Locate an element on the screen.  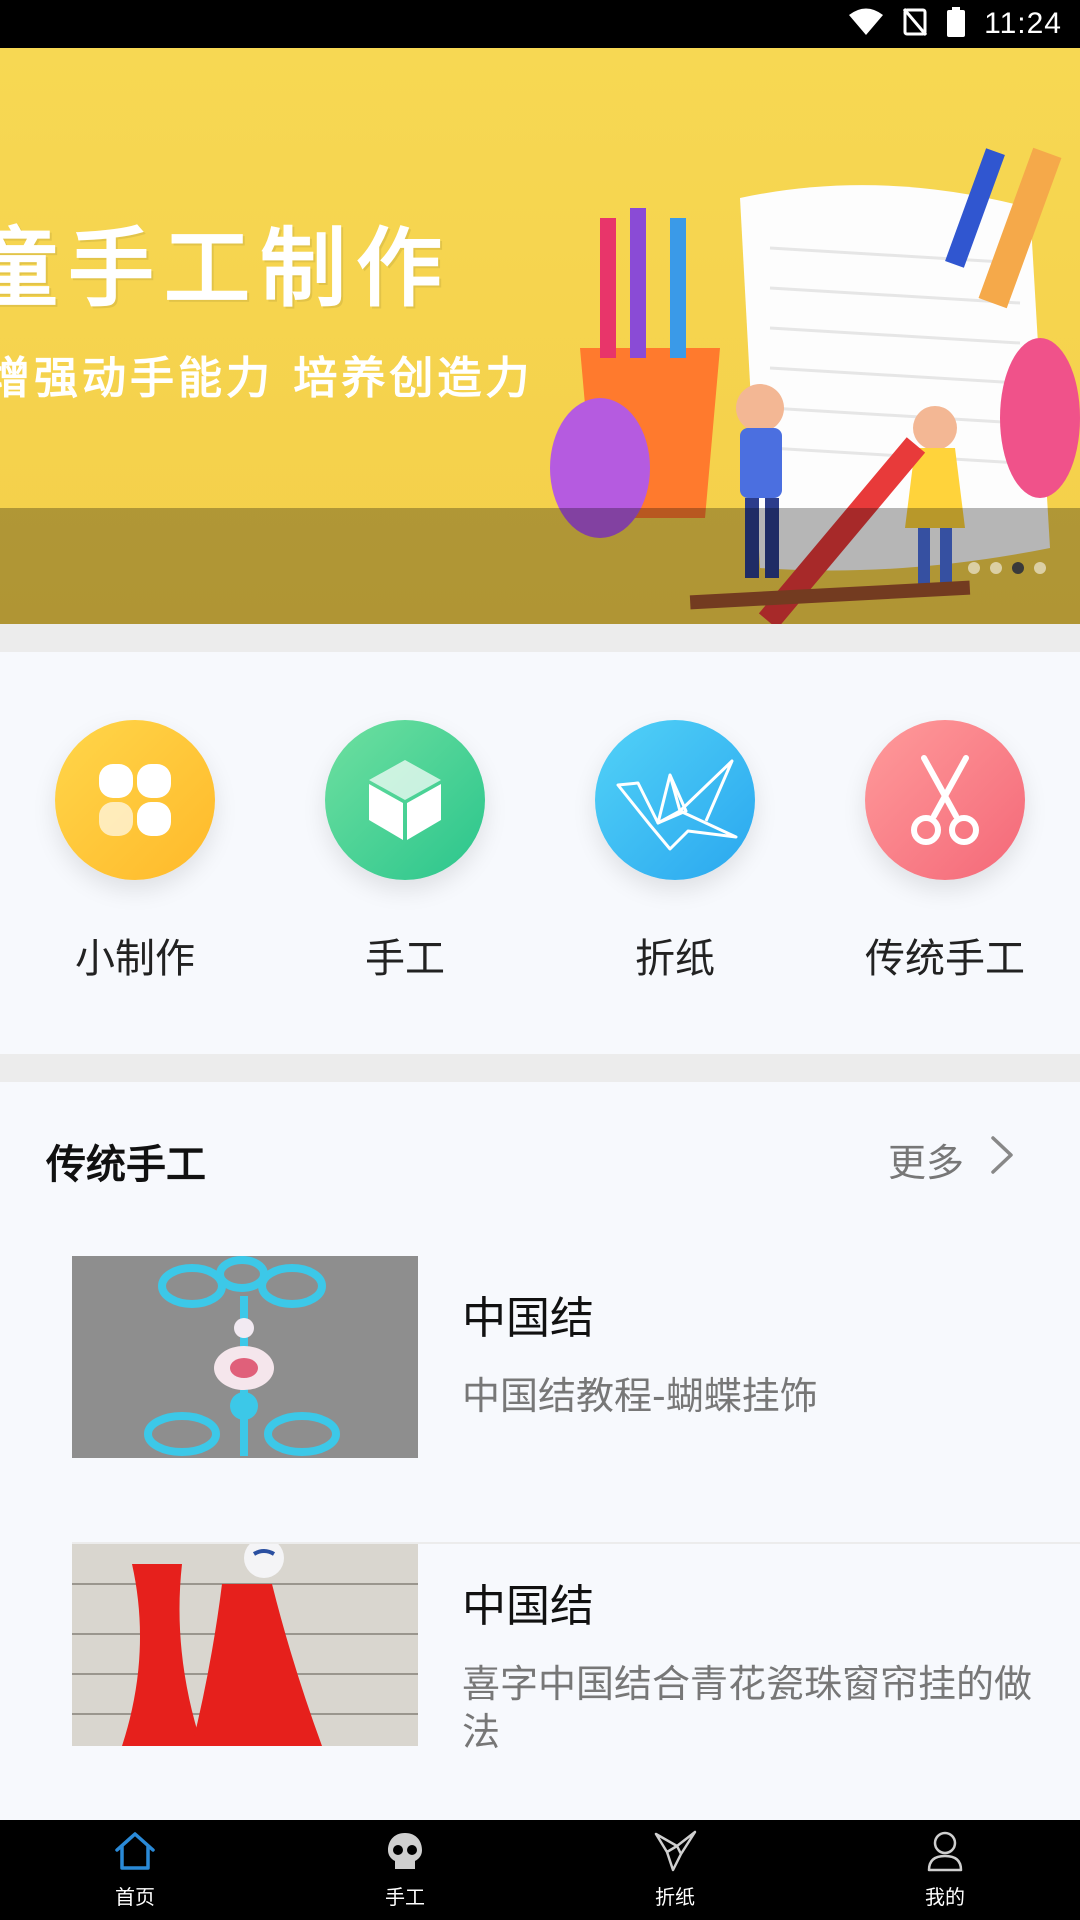
no-signal-icon is located at coordinates (915, 24).